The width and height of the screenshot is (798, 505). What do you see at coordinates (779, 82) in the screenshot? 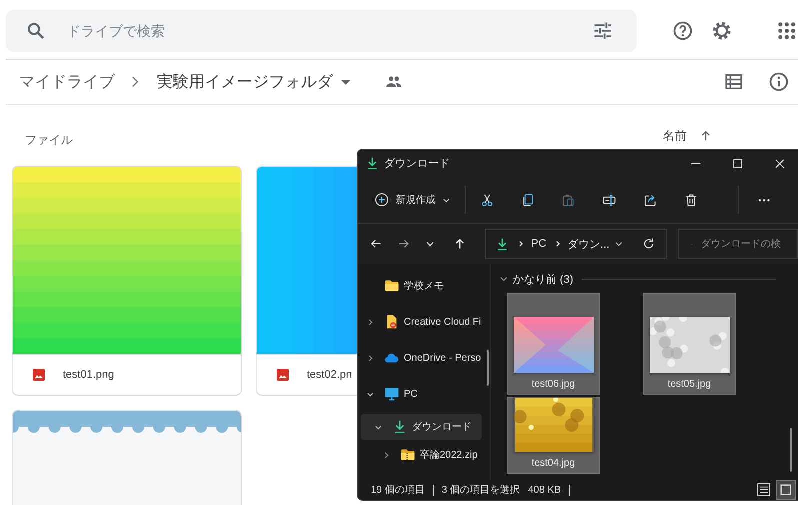
I see `info-icon` at bounding box center [779, 82].